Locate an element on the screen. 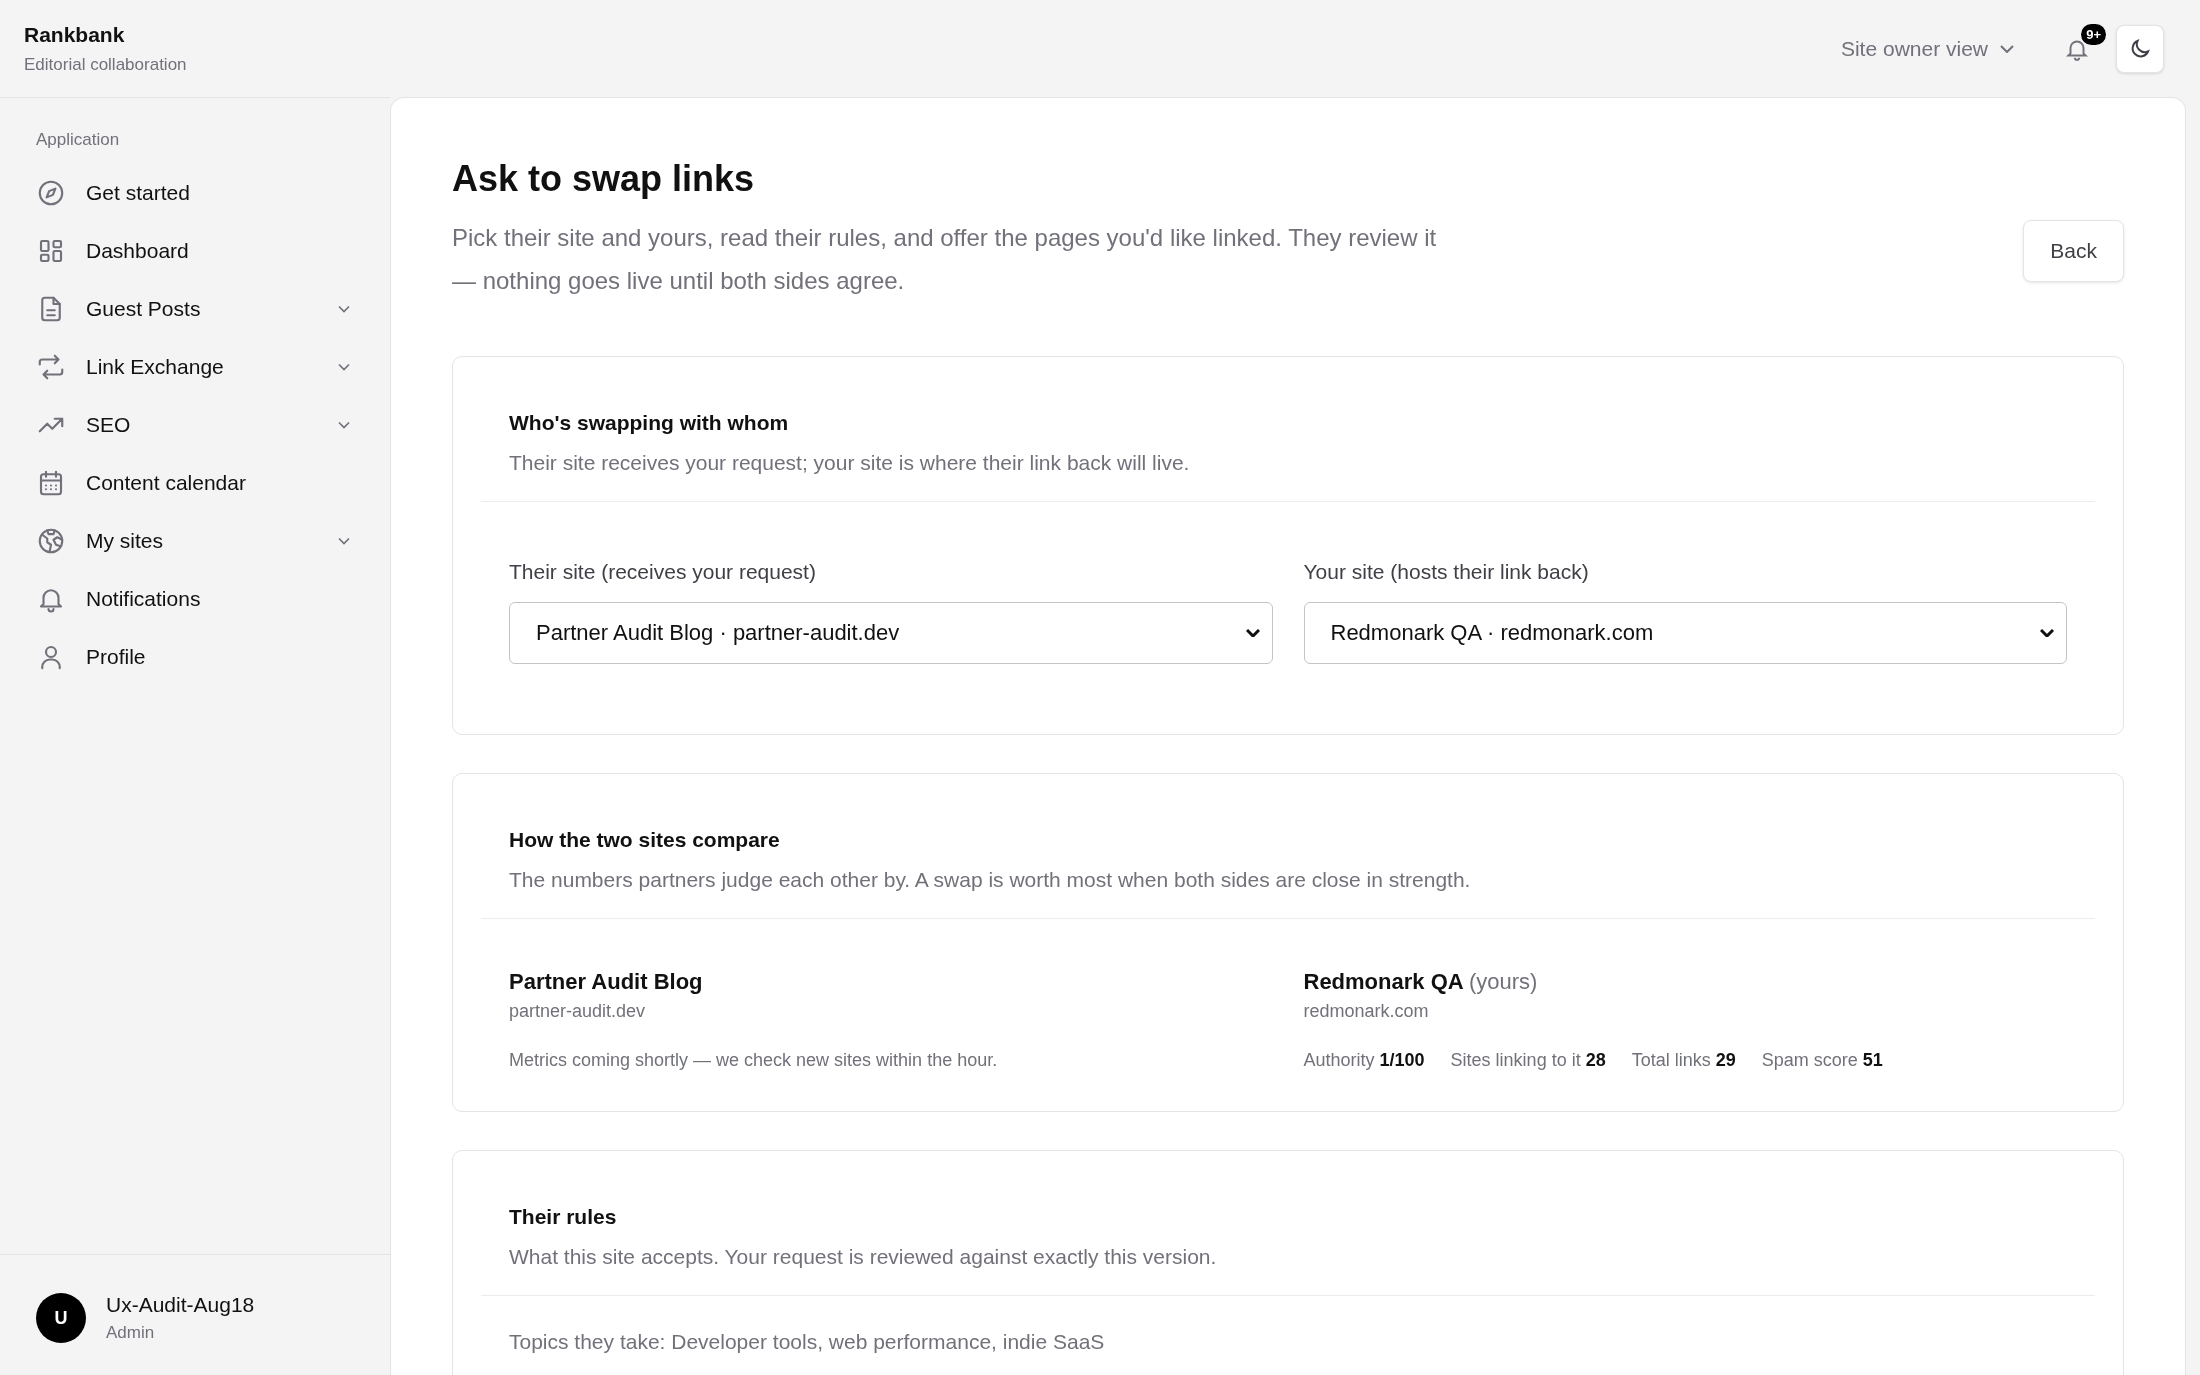 Image resolution: width=2200 pixels, height=1375 pixels. user-name: Ux-Audit-Aug18 is located at coordinates (180, 1305).